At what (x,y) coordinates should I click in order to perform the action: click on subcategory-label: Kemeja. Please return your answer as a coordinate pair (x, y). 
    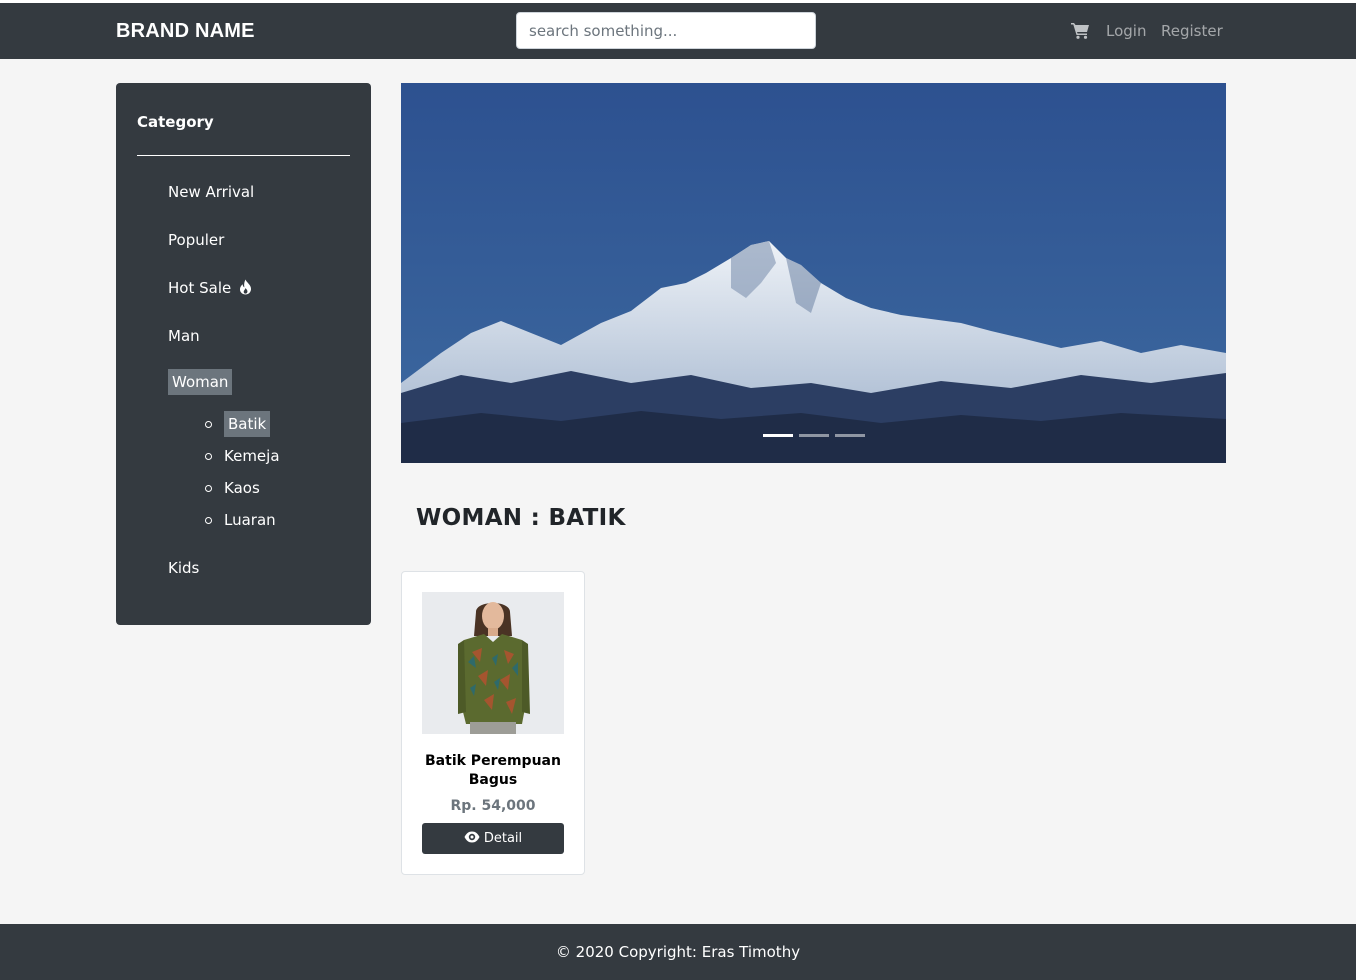
    Looking at the image, I should click on (252, 456).